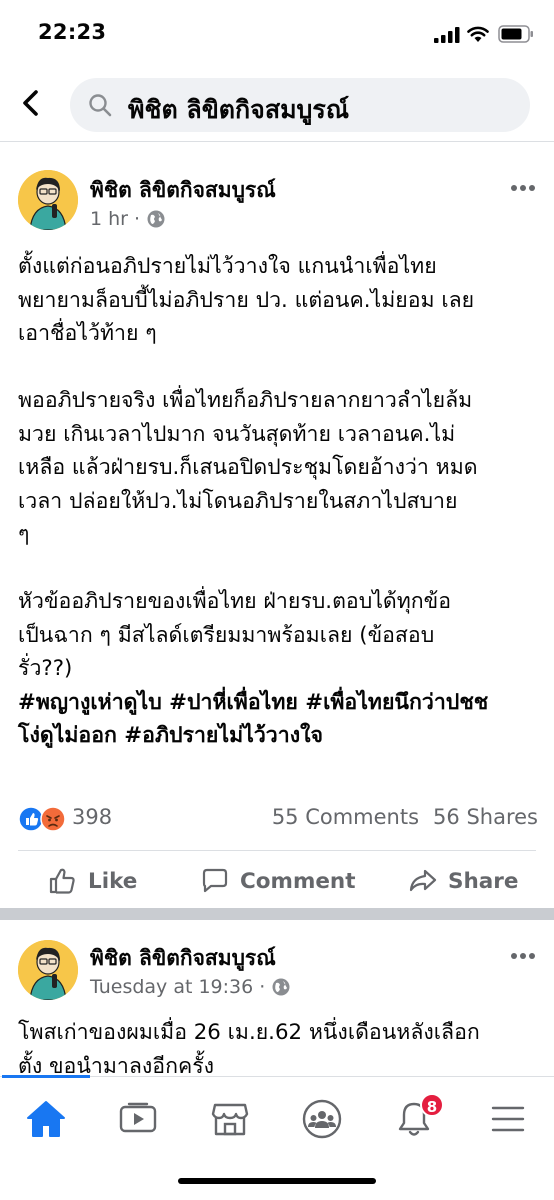 Image resolution: width=554 pixels, height=1200 pixels. Describe the element at coordinates (239, 109) in the screenshot. I see `search-query: พิชิต ลิขิตกิจสมบูรณ์` at that location.